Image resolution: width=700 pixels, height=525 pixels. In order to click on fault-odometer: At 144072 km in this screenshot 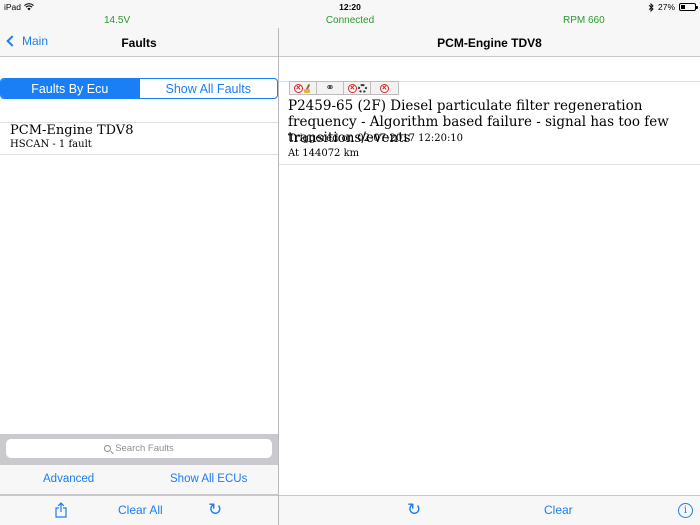, I will do `click(324, 153)`.